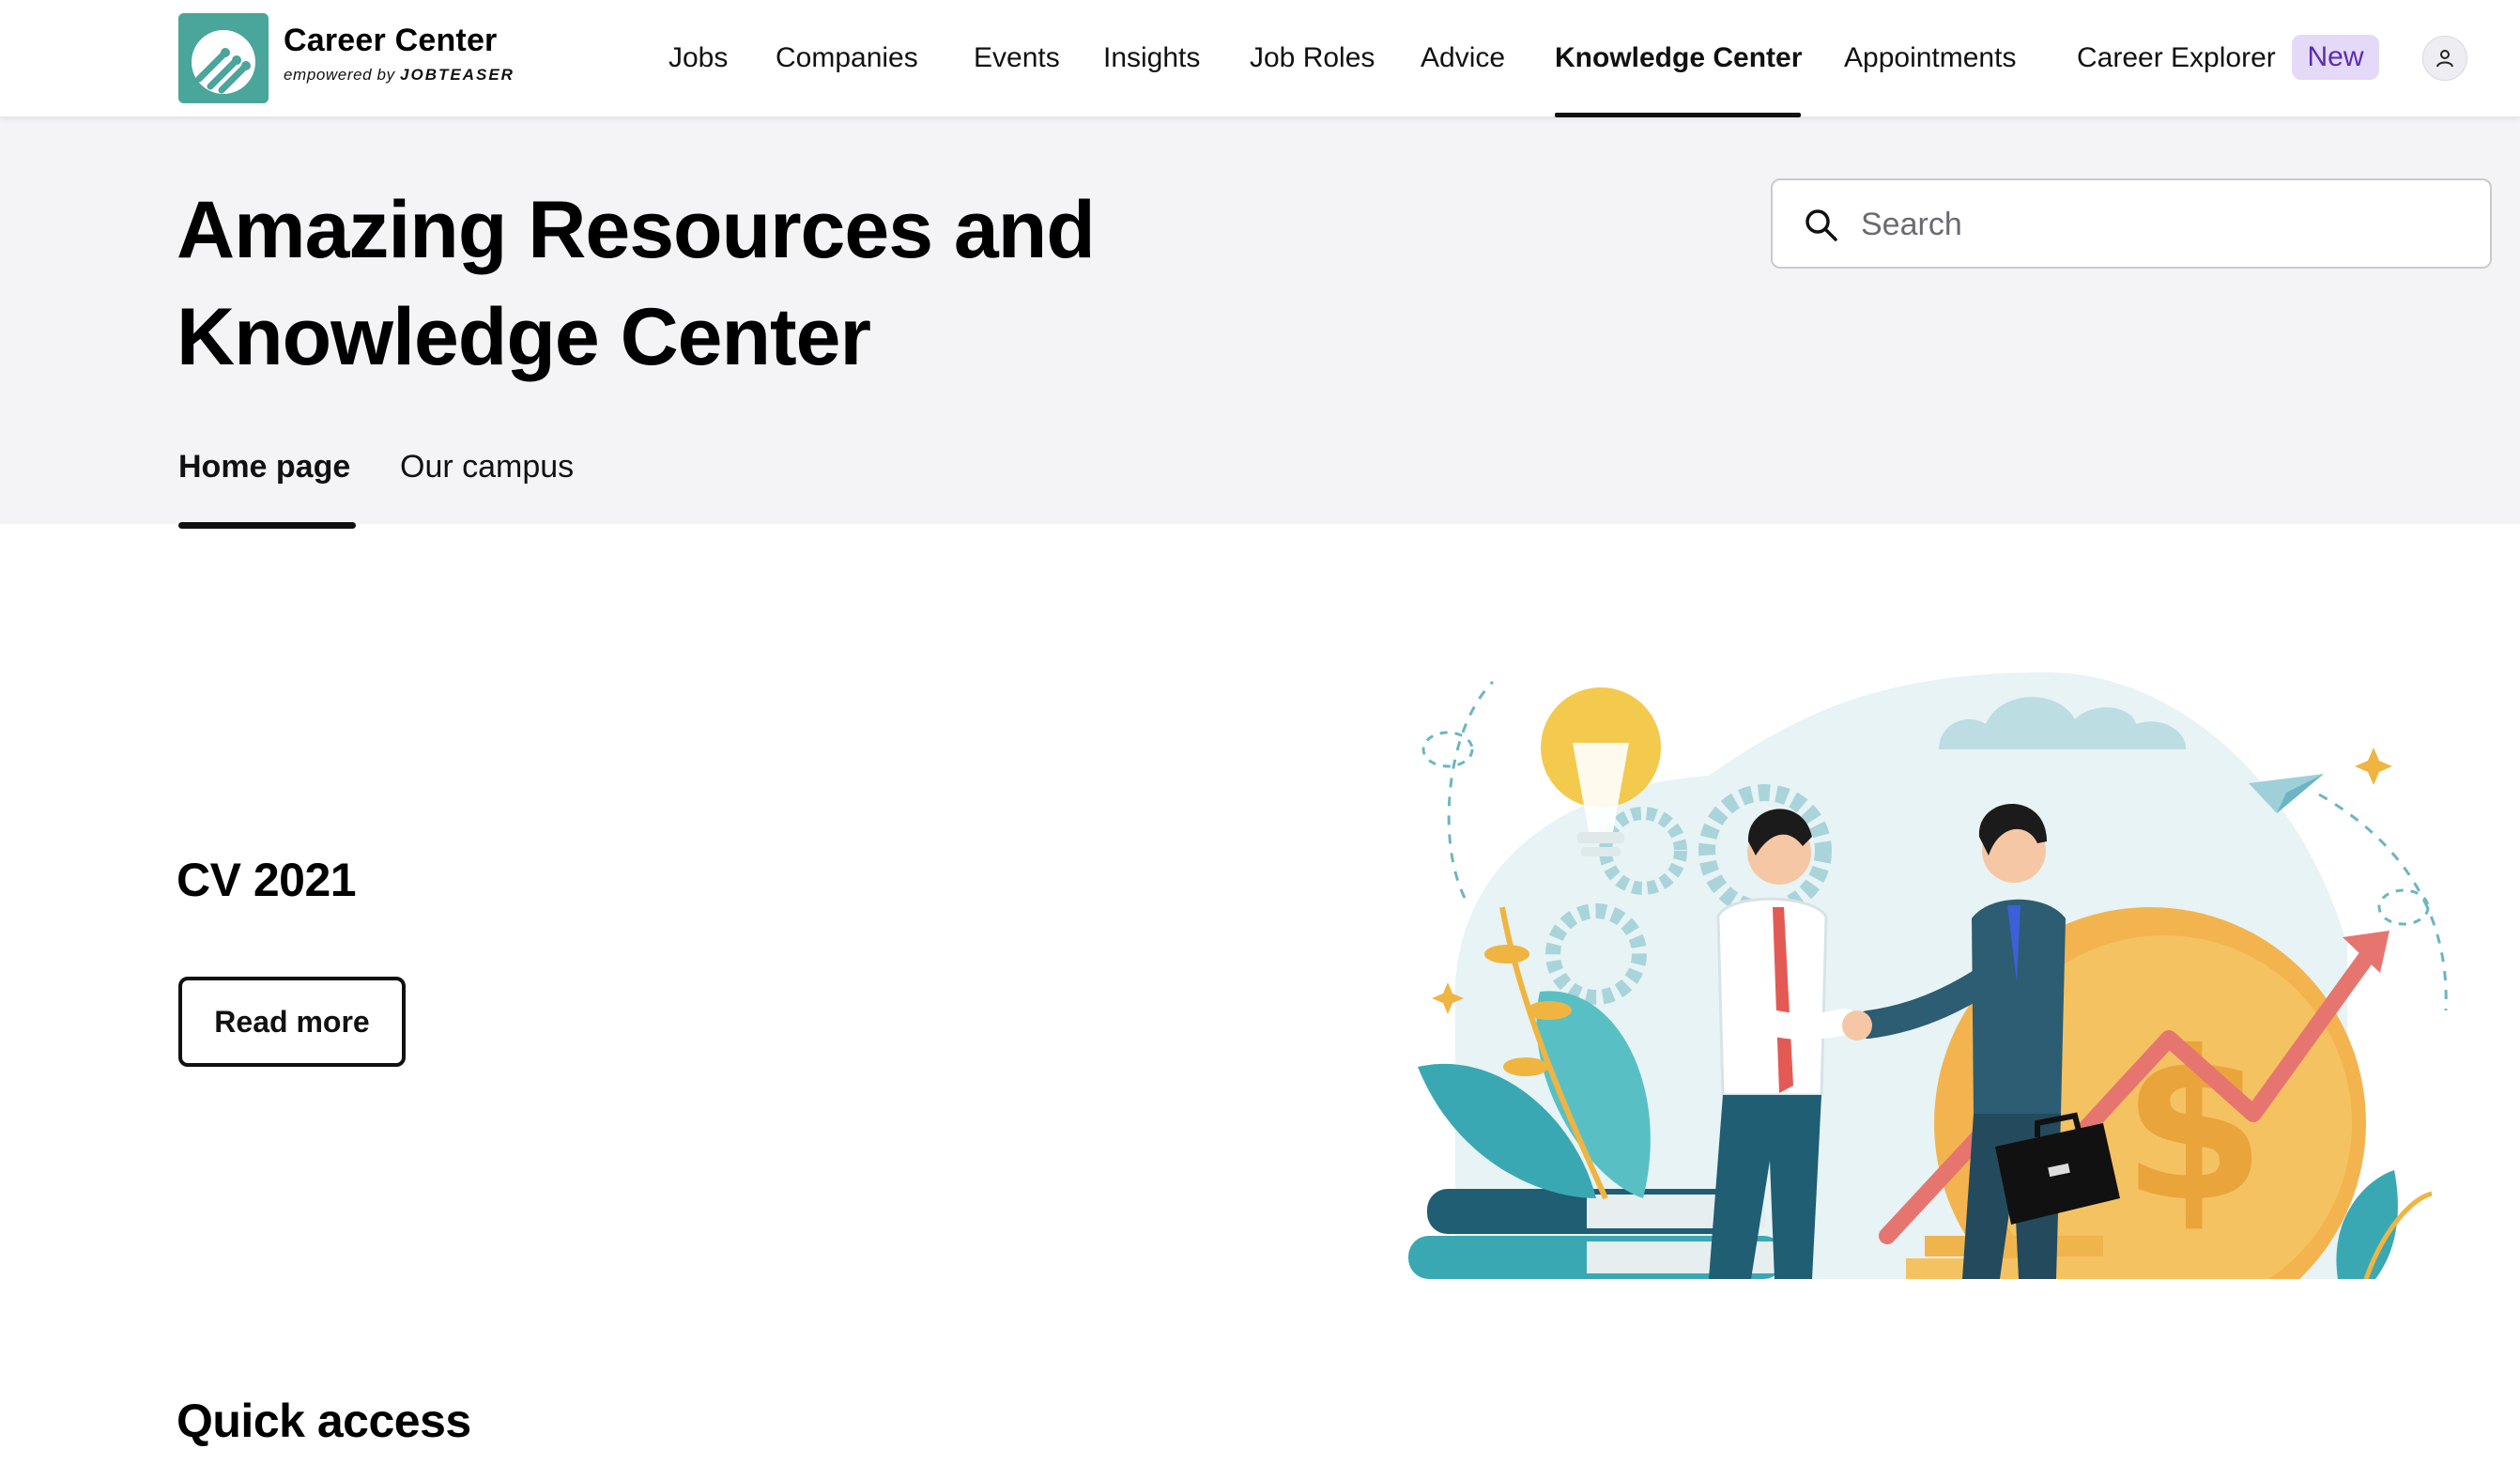  I want to click on nav-active-indicator, so click(1678, 115).